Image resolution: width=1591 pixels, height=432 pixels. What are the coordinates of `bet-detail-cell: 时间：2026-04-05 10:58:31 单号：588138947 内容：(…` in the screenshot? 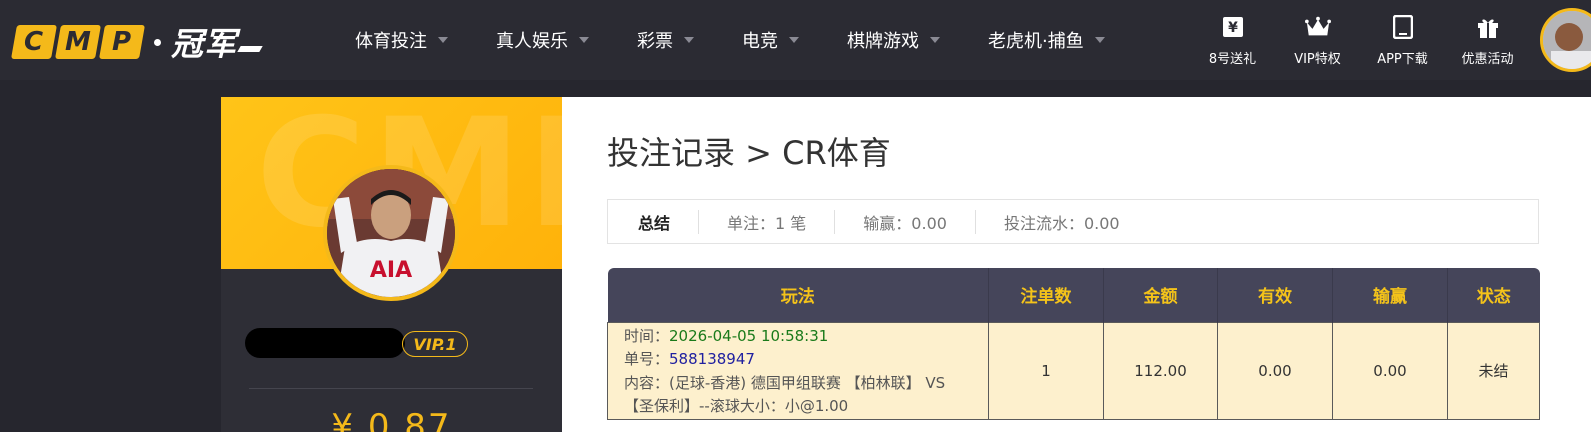 It's located at (798, 370).